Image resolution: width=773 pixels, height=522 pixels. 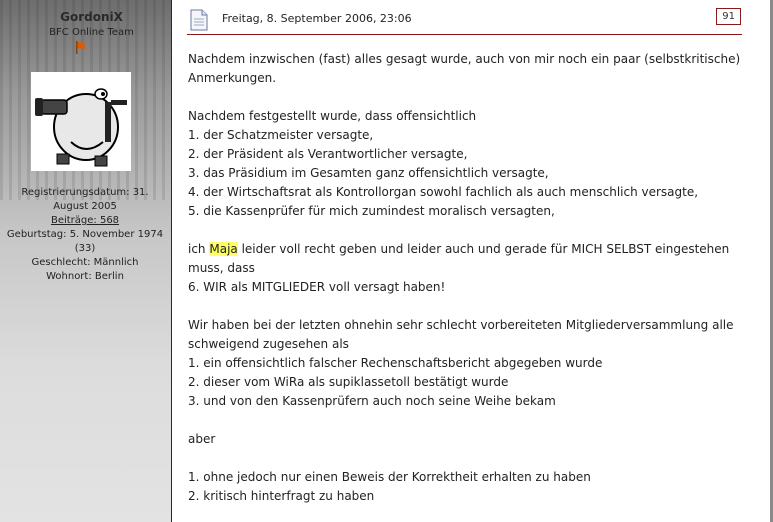 I want to click on paragraph-5: aber, so click(x=202, y=439).